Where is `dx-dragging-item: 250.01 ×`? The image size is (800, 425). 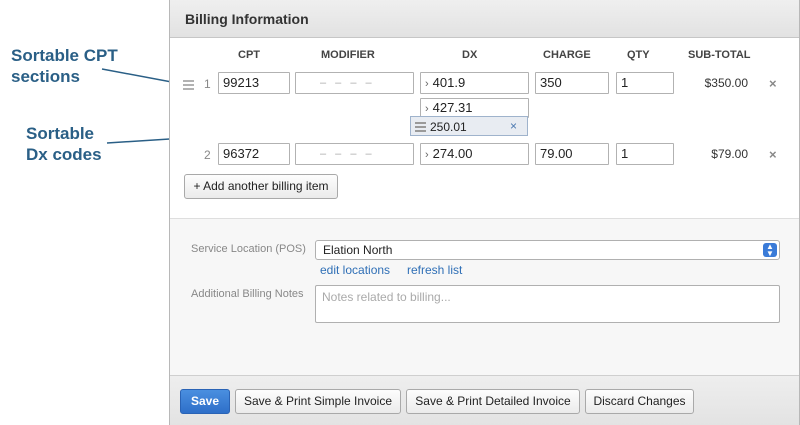 dx-dragging-item: 250.01 × is located at coordinates (469, 126).